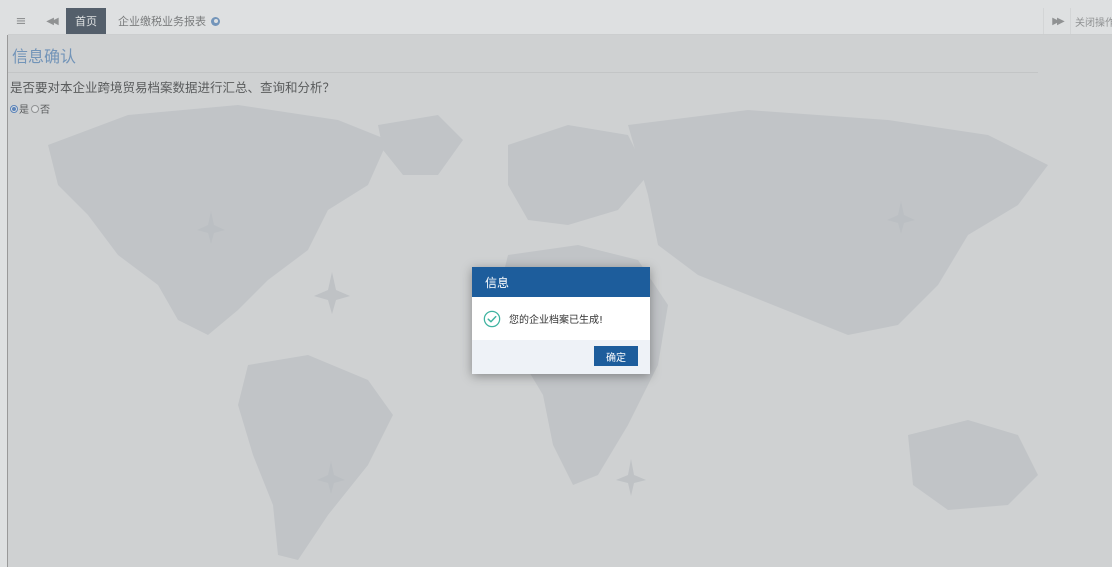 This screenshot has width=1112, height=567. I want to click on dialog-title: 信息, so click(561, 282).